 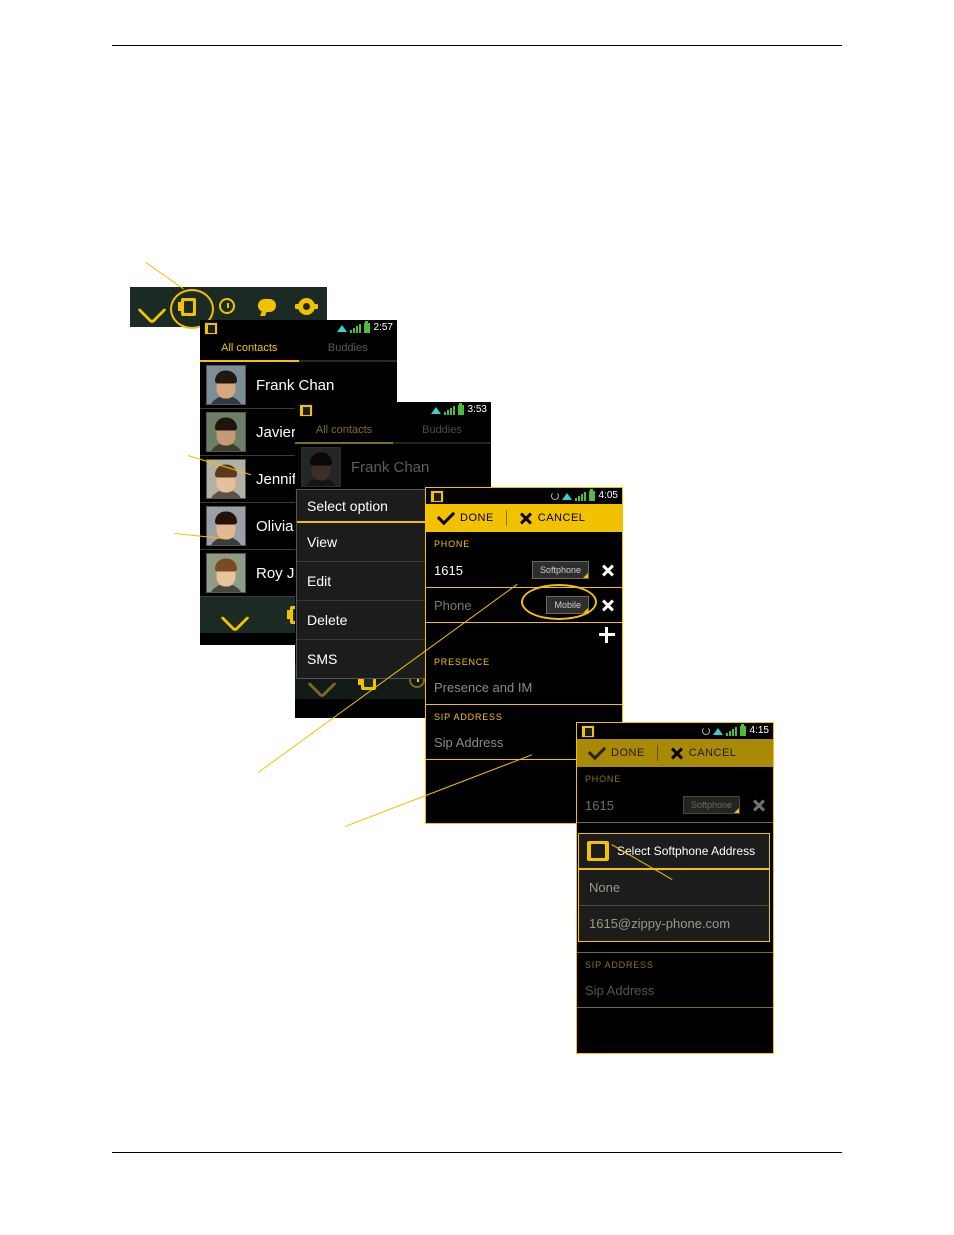 I want to click on section-label-presence: PRESENCE, so click(x=462, y=662).